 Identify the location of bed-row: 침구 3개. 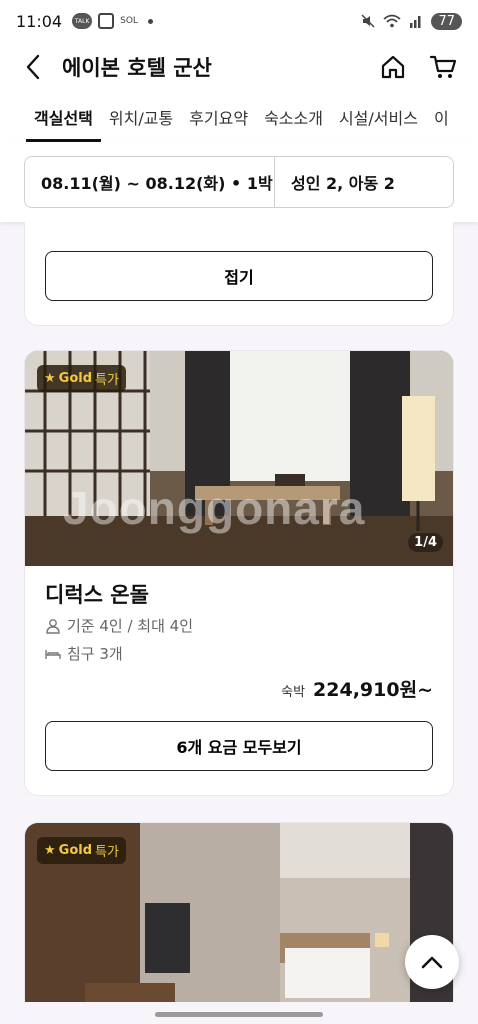
(84, 653).